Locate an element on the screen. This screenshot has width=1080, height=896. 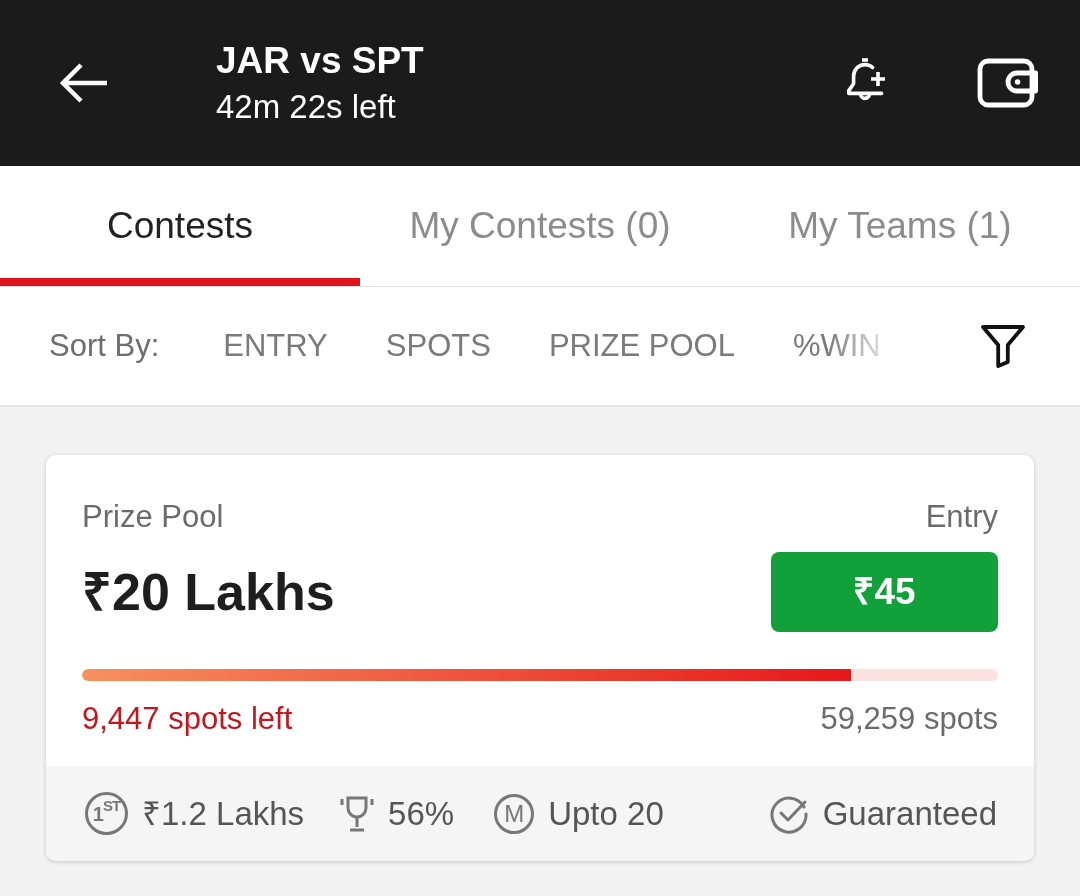
tab: My Contests (0) is located at coordinates (540, 226).